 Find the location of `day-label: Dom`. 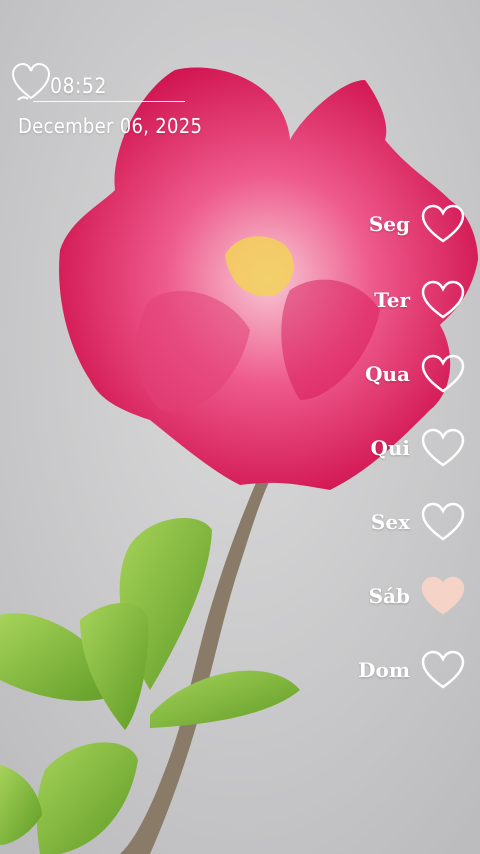

day-label: Dom is located at coordinates (384, 670).